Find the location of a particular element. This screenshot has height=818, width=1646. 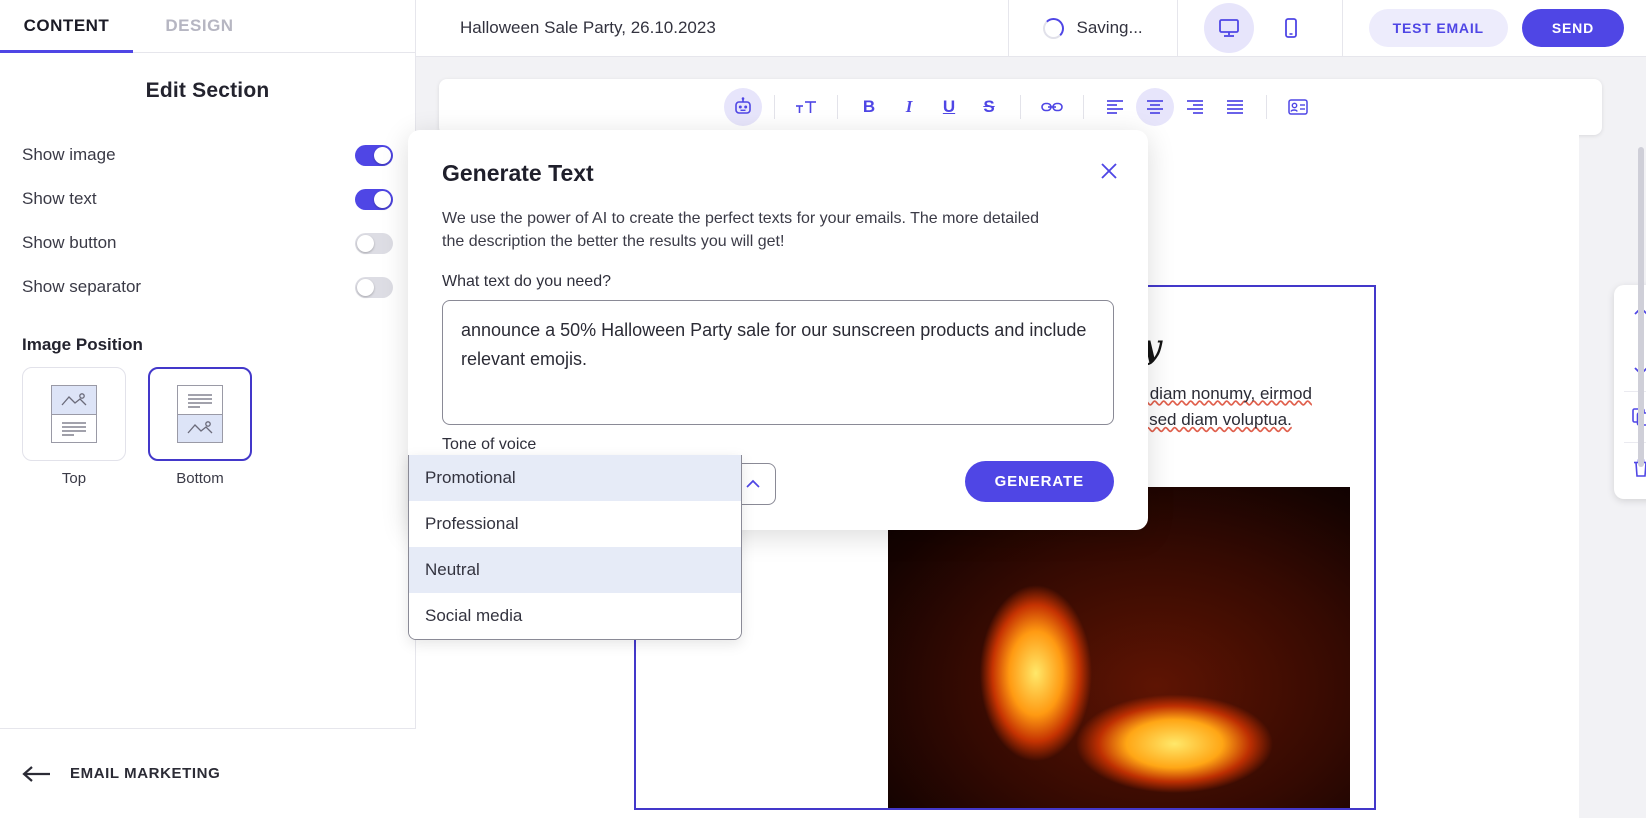

insert-personalization-icon is located at coordinates (1298, 107).